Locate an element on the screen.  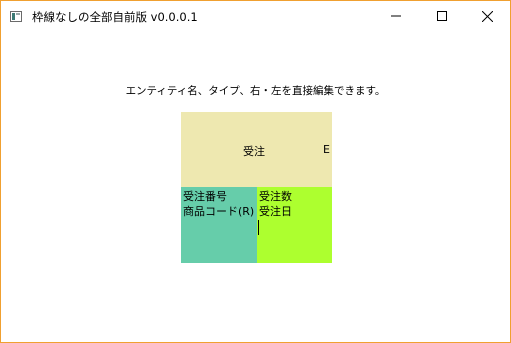
maximize-button is located at coordinates (442, 16).